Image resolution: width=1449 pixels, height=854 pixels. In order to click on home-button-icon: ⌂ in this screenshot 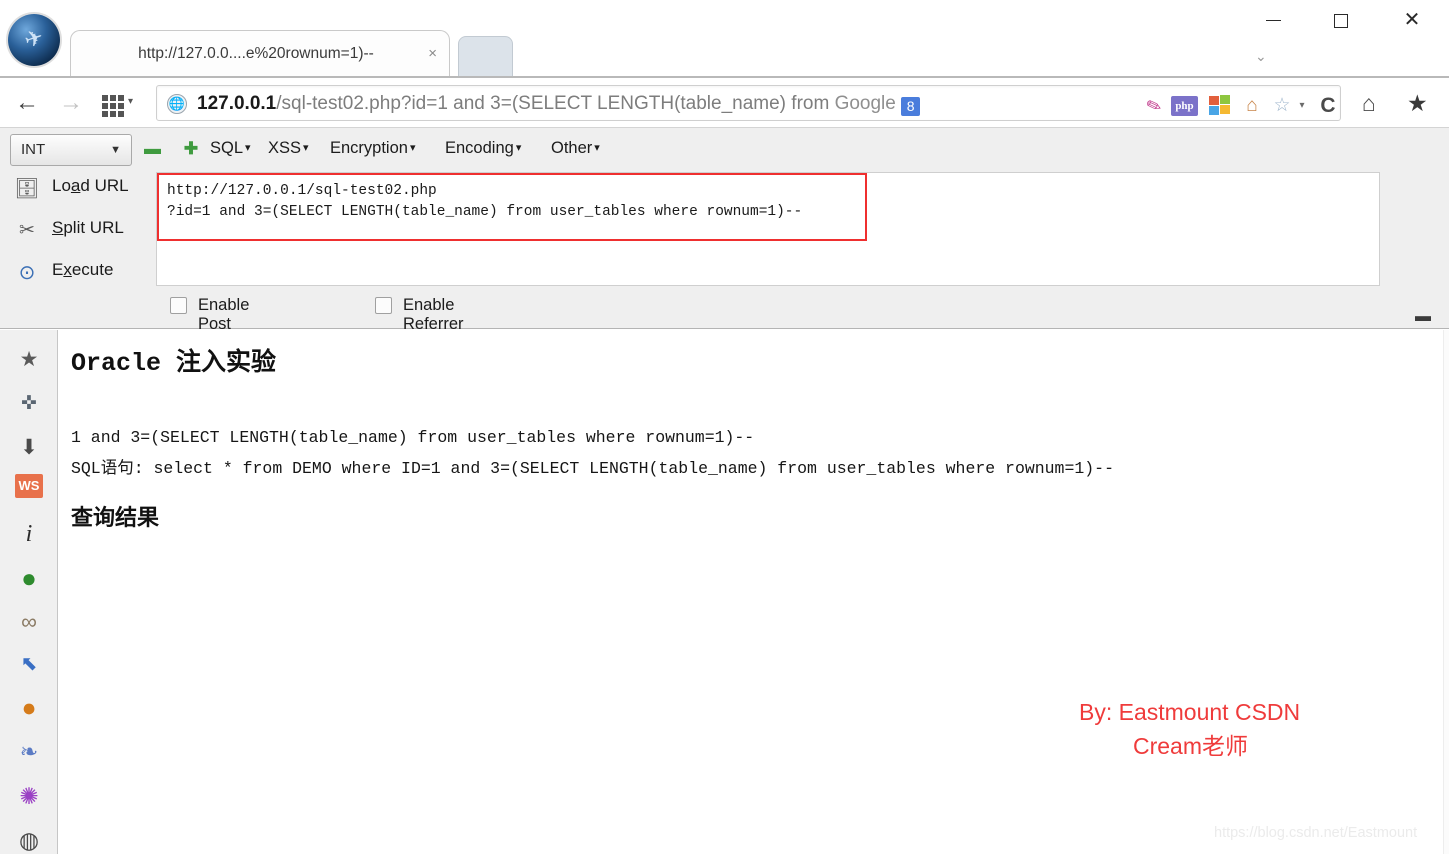, I will do `click(1369, 103)`.